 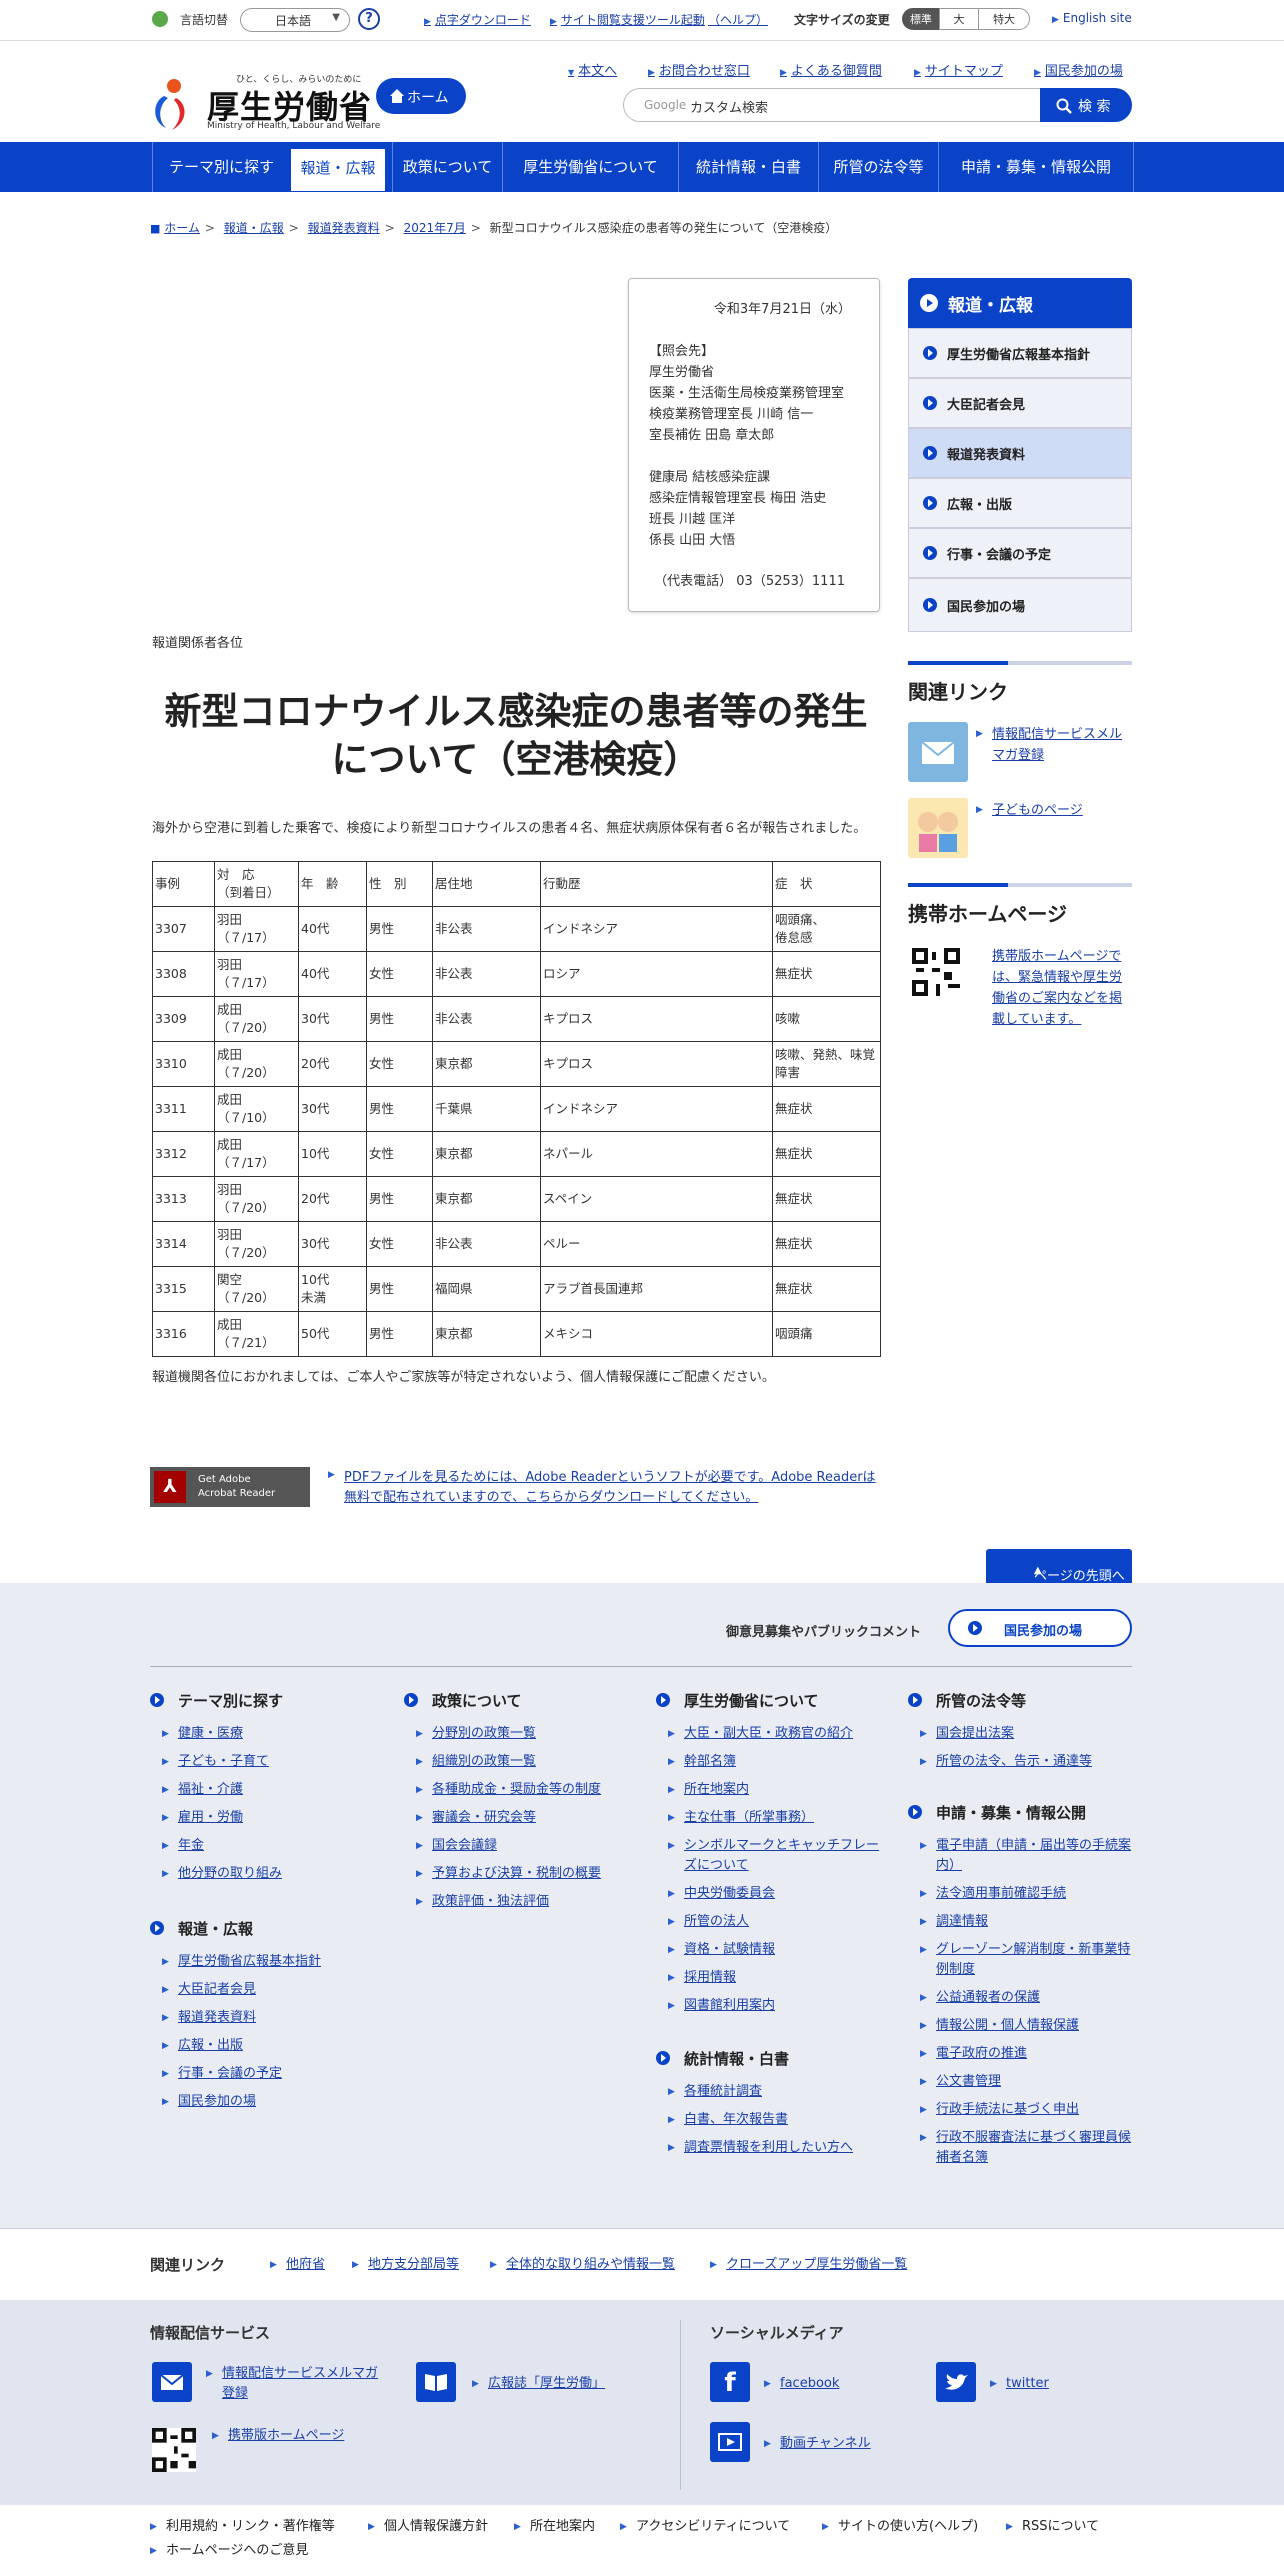 What do you see at coordinates (538, 2384) in the screenshot?
I see `info-magazine-link: ▶ 広報誌「厚生労働」` at bounding box center [538, 2384].